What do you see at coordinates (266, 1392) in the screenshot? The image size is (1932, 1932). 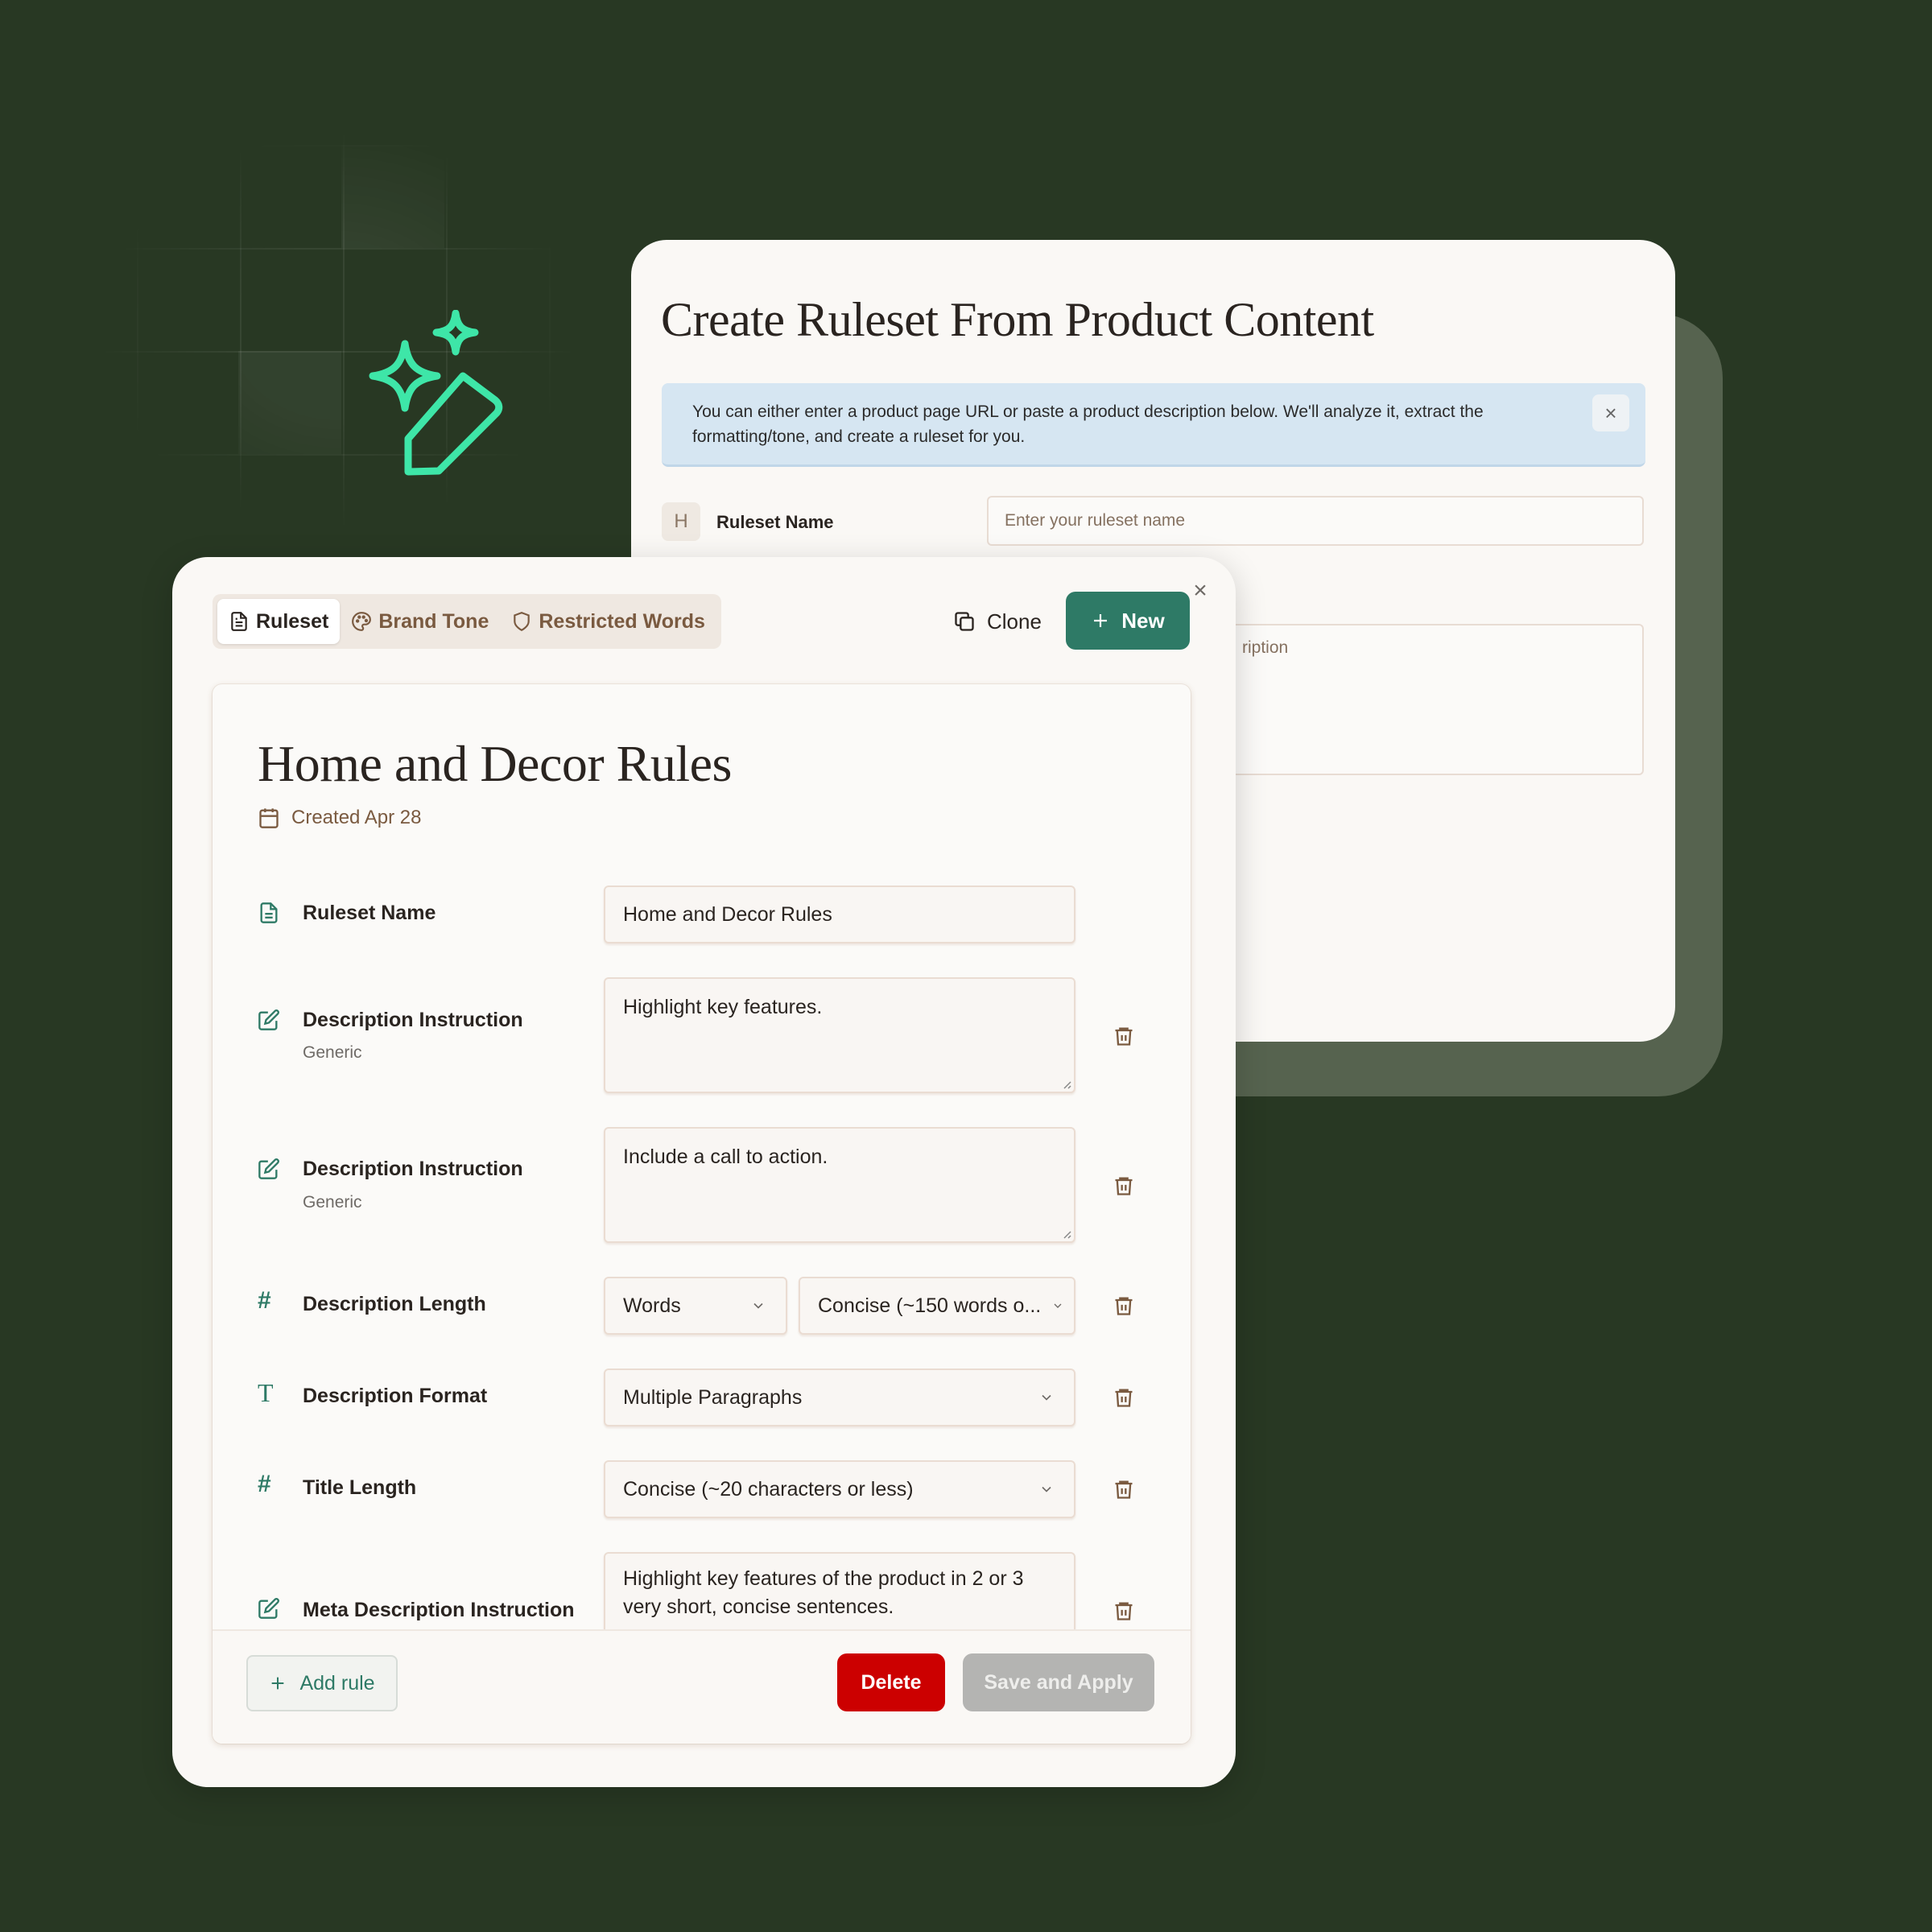 I see `text-type-icon: T` at bounding box center [266, 1392].